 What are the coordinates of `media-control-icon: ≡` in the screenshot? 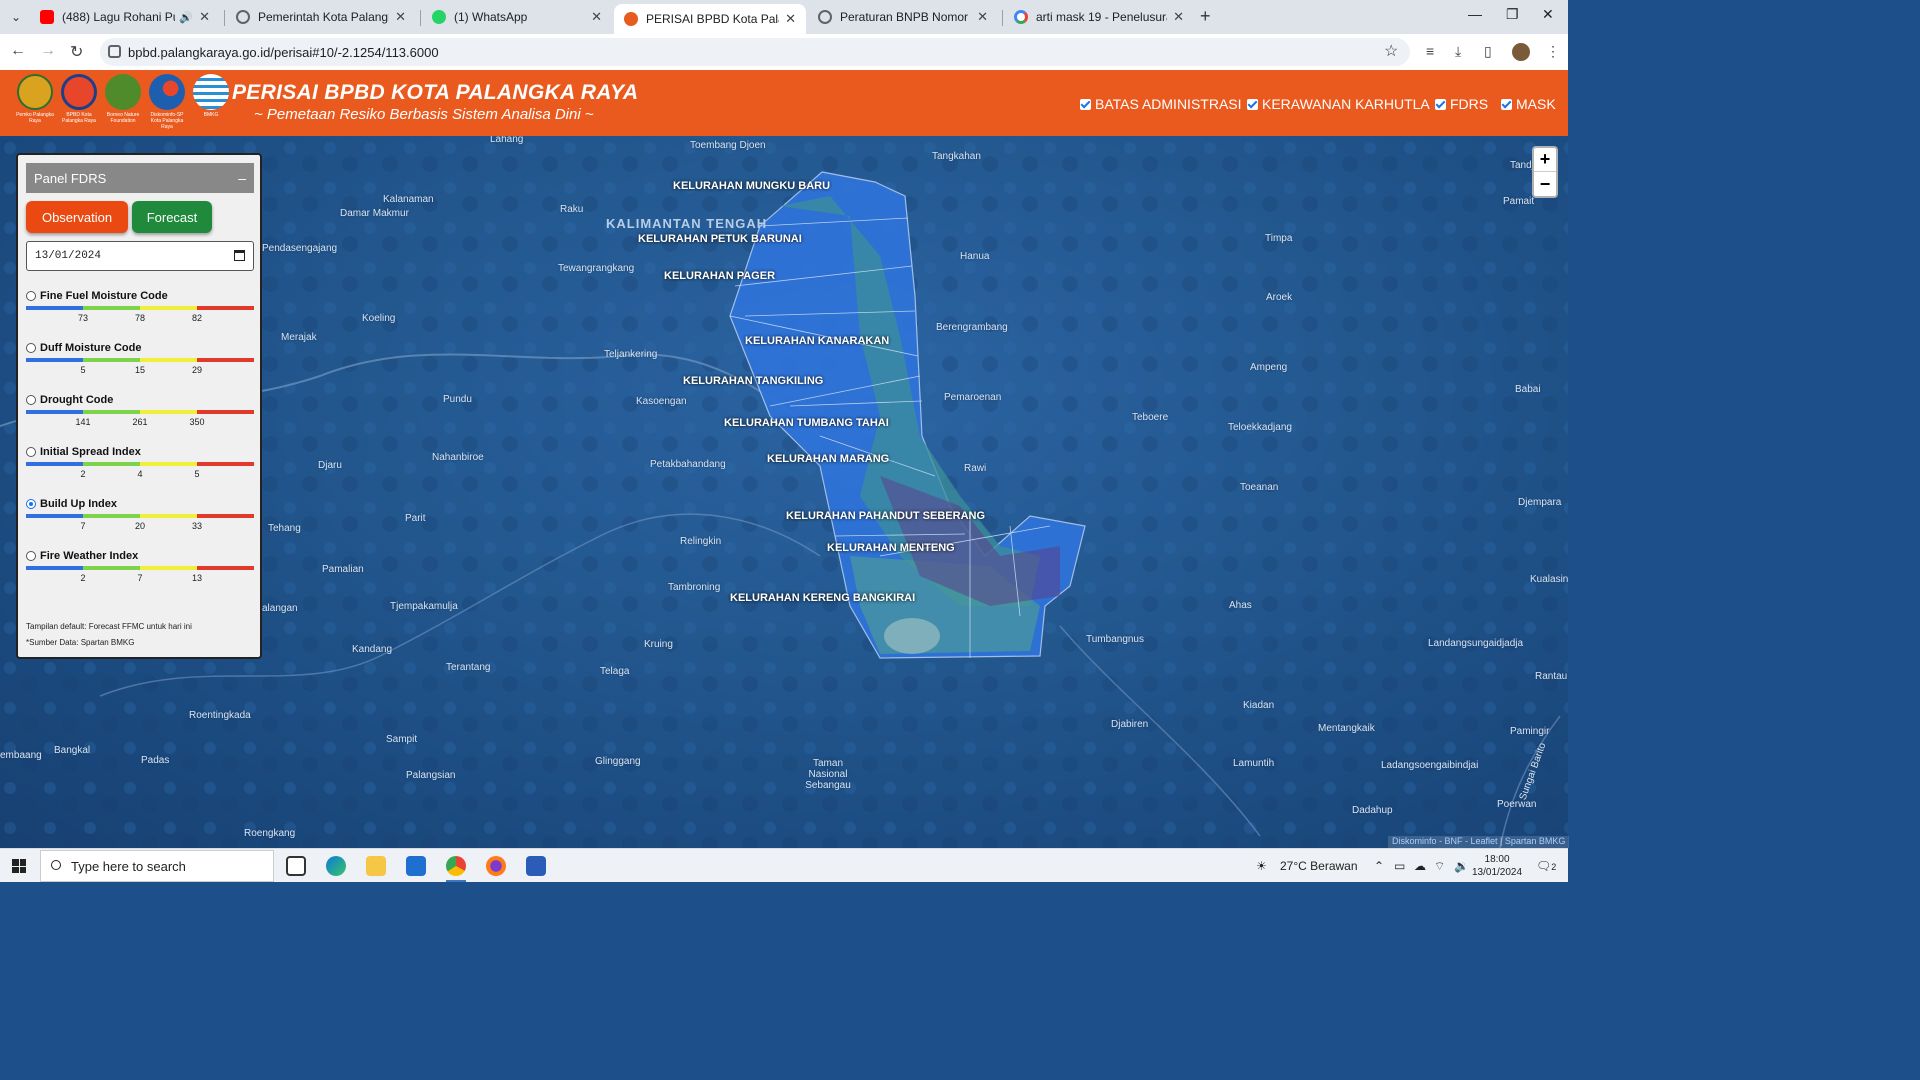 It's located at (1430, 51).